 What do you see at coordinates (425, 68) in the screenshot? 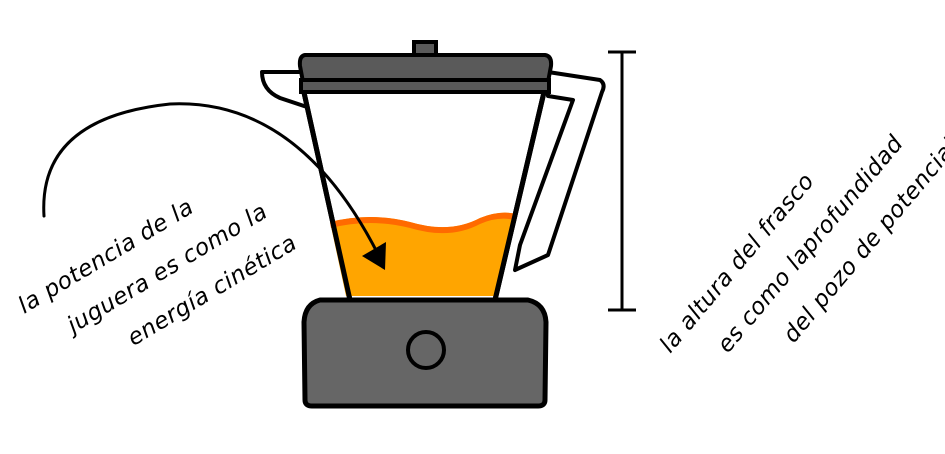
I see `blender-lid` at bounding box center [425, 68].